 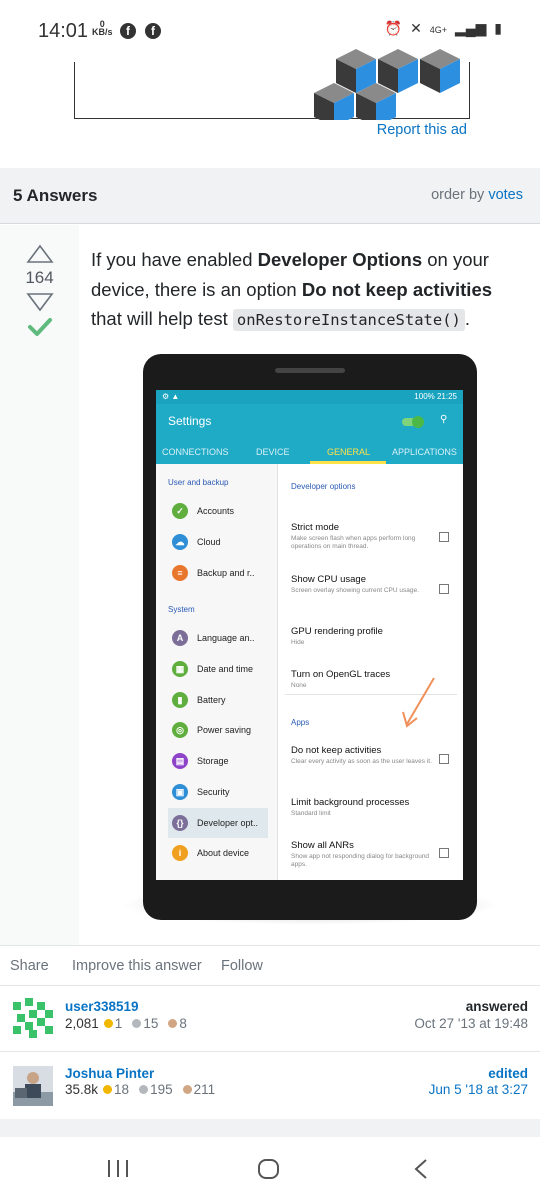 What do you see at coordinates (496, 1006) in the screenshot?
I see `answered-label: answered` at bounding box center [496, 1006].